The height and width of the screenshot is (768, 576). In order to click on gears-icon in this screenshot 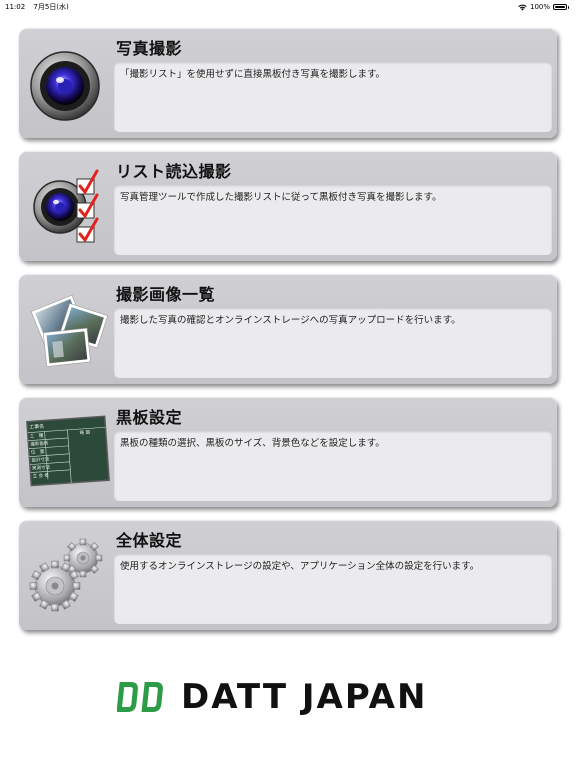, I will do `click(66, 575)`.